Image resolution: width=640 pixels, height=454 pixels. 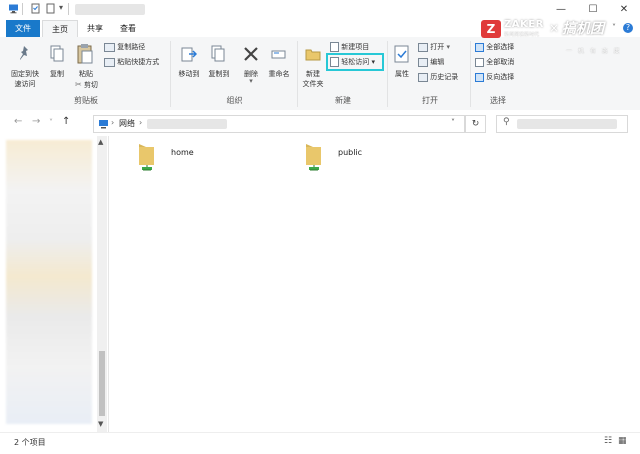 What do you see at coordinates (219, 74) in the screenshot?
I see `copy-to-label: 复制到` at bounding box center [219, 74].